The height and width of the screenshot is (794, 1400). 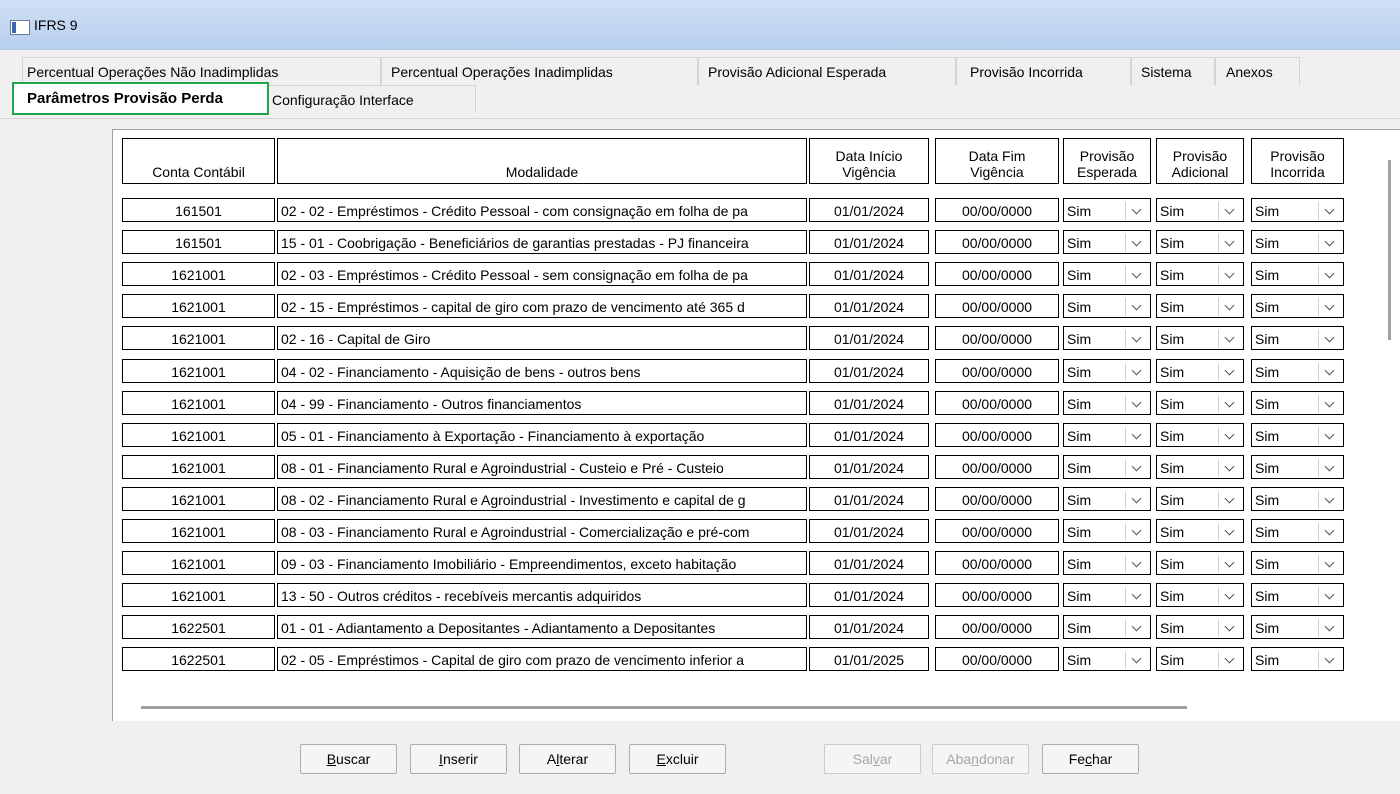 What do you see at coordinates (567, 759) in the screenshot?
I see `alterar-button: Alterar` at bounding box center [567, 759].